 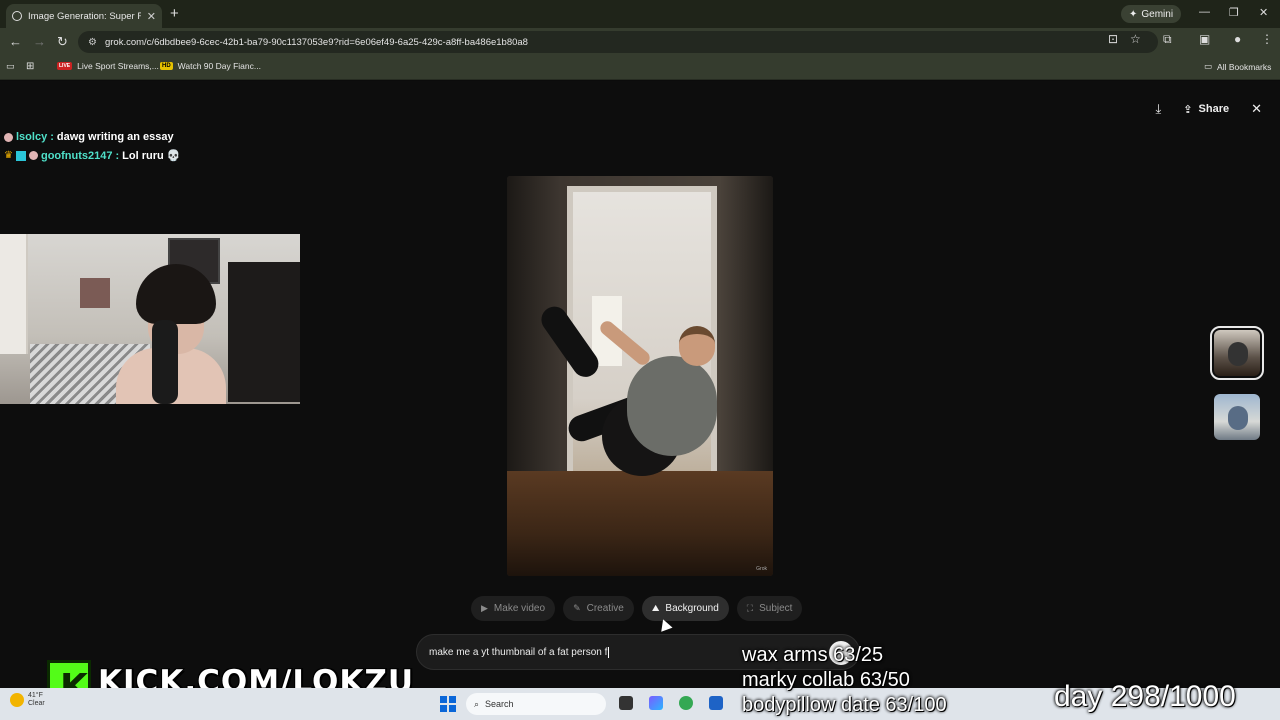 I want to click on tab-close-icon: ✕, so click(x=151, y=16).